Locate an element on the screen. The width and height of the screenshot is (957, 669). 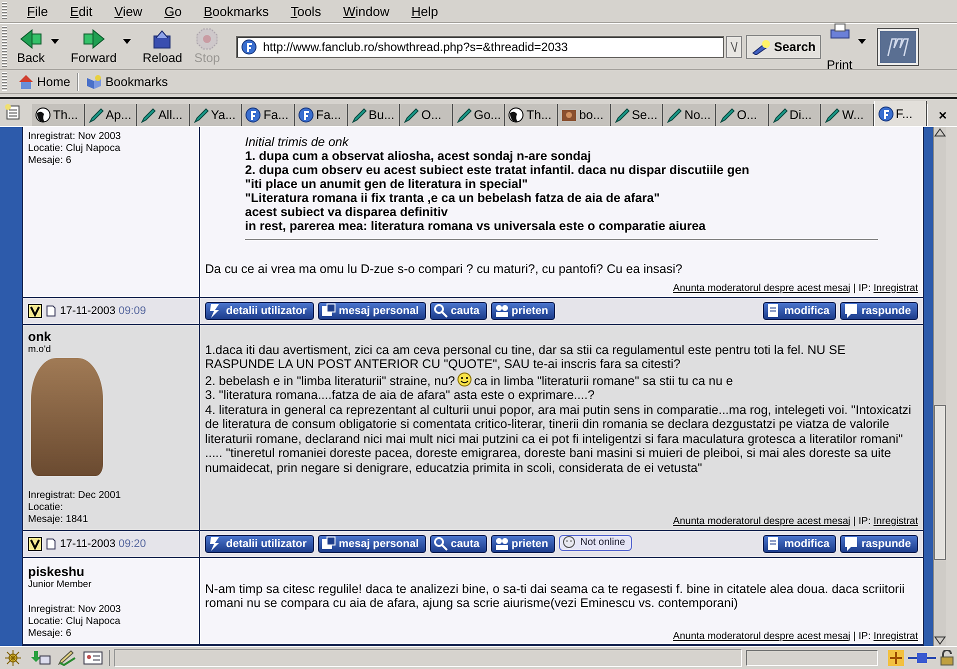
menu-item: Edit is located at coordinates (81, 11).